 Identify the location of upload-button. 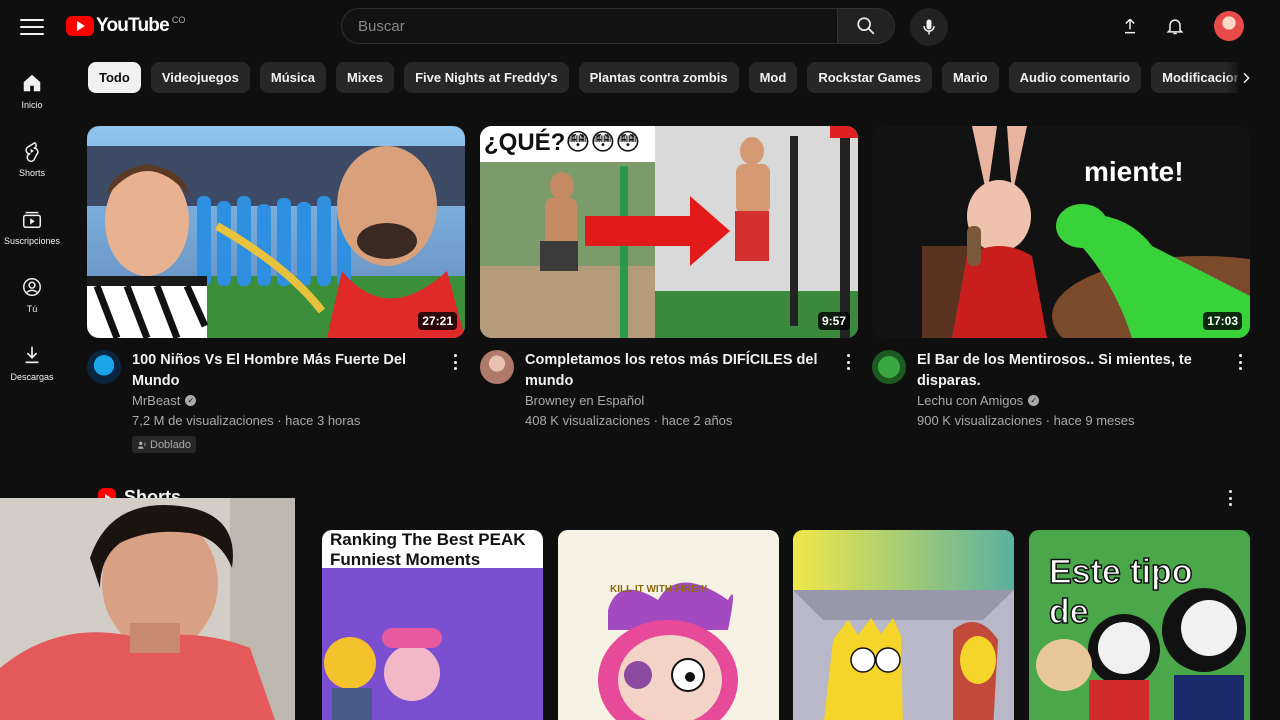
(1130, 26).